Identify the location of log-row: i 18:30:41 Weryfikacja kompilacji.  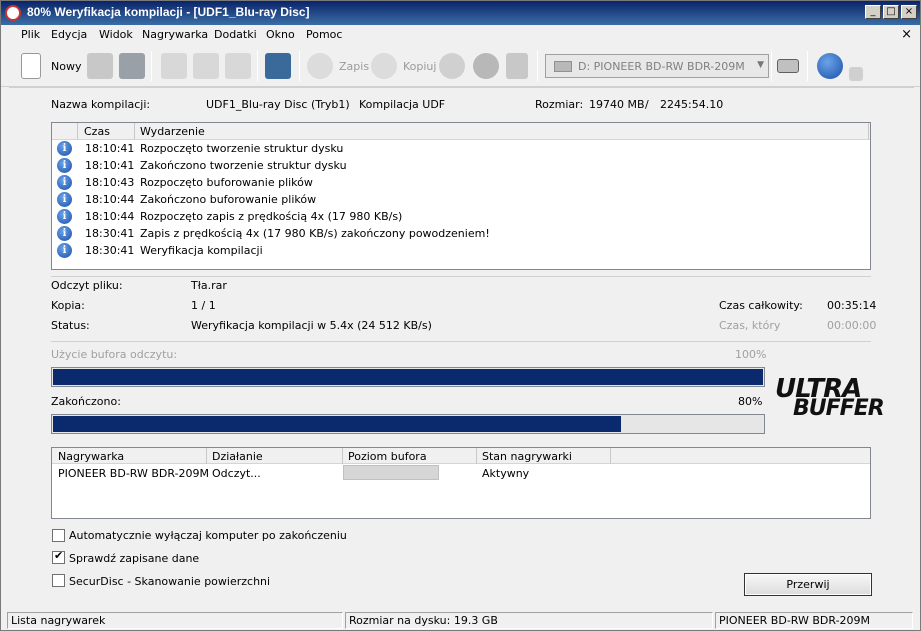
(461, 250).